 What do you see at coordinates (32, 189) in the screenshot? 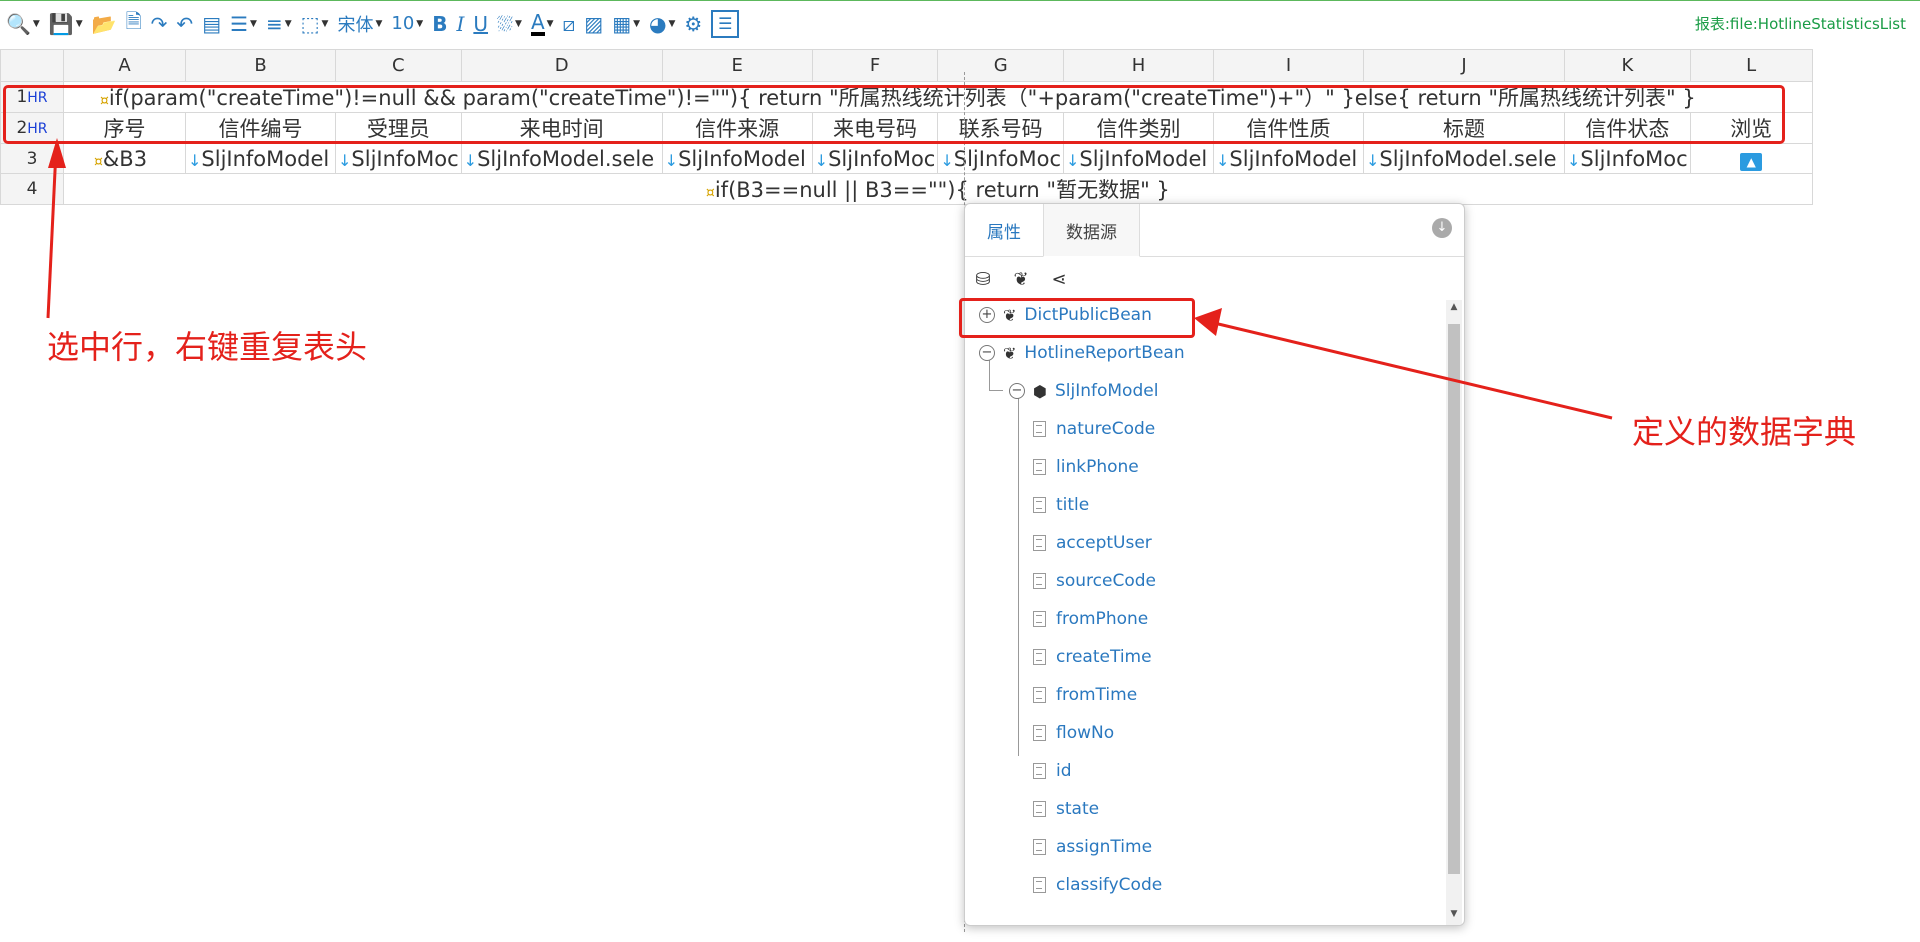
I see `row-header: 4` at bounding box center [32, 189].